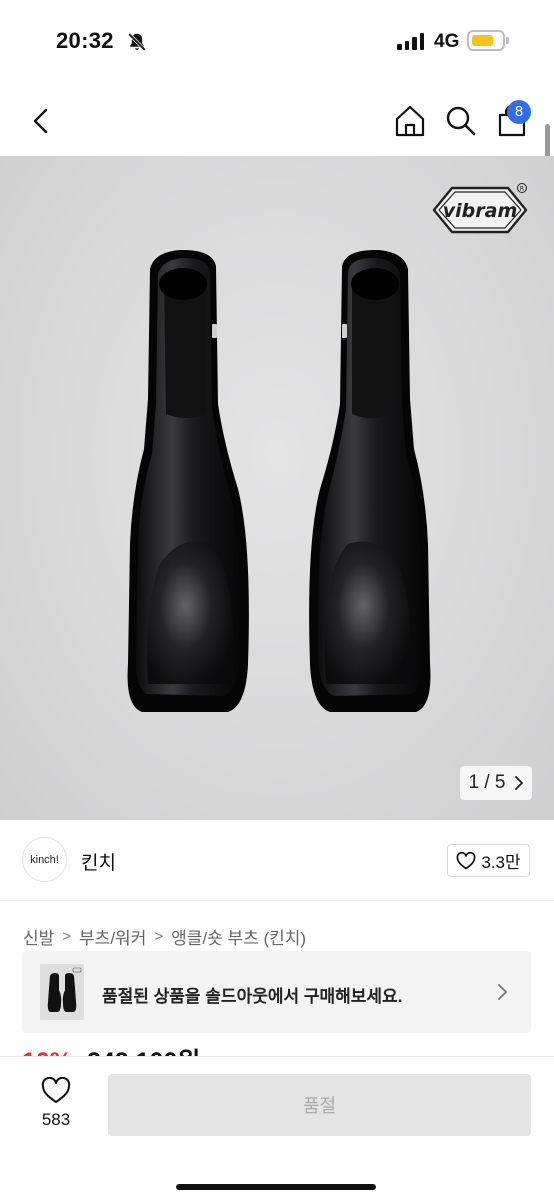  Describe the element at coordinates (501, 862) in the screenshot. I see `brand-like-count: 3.3만` at that location.